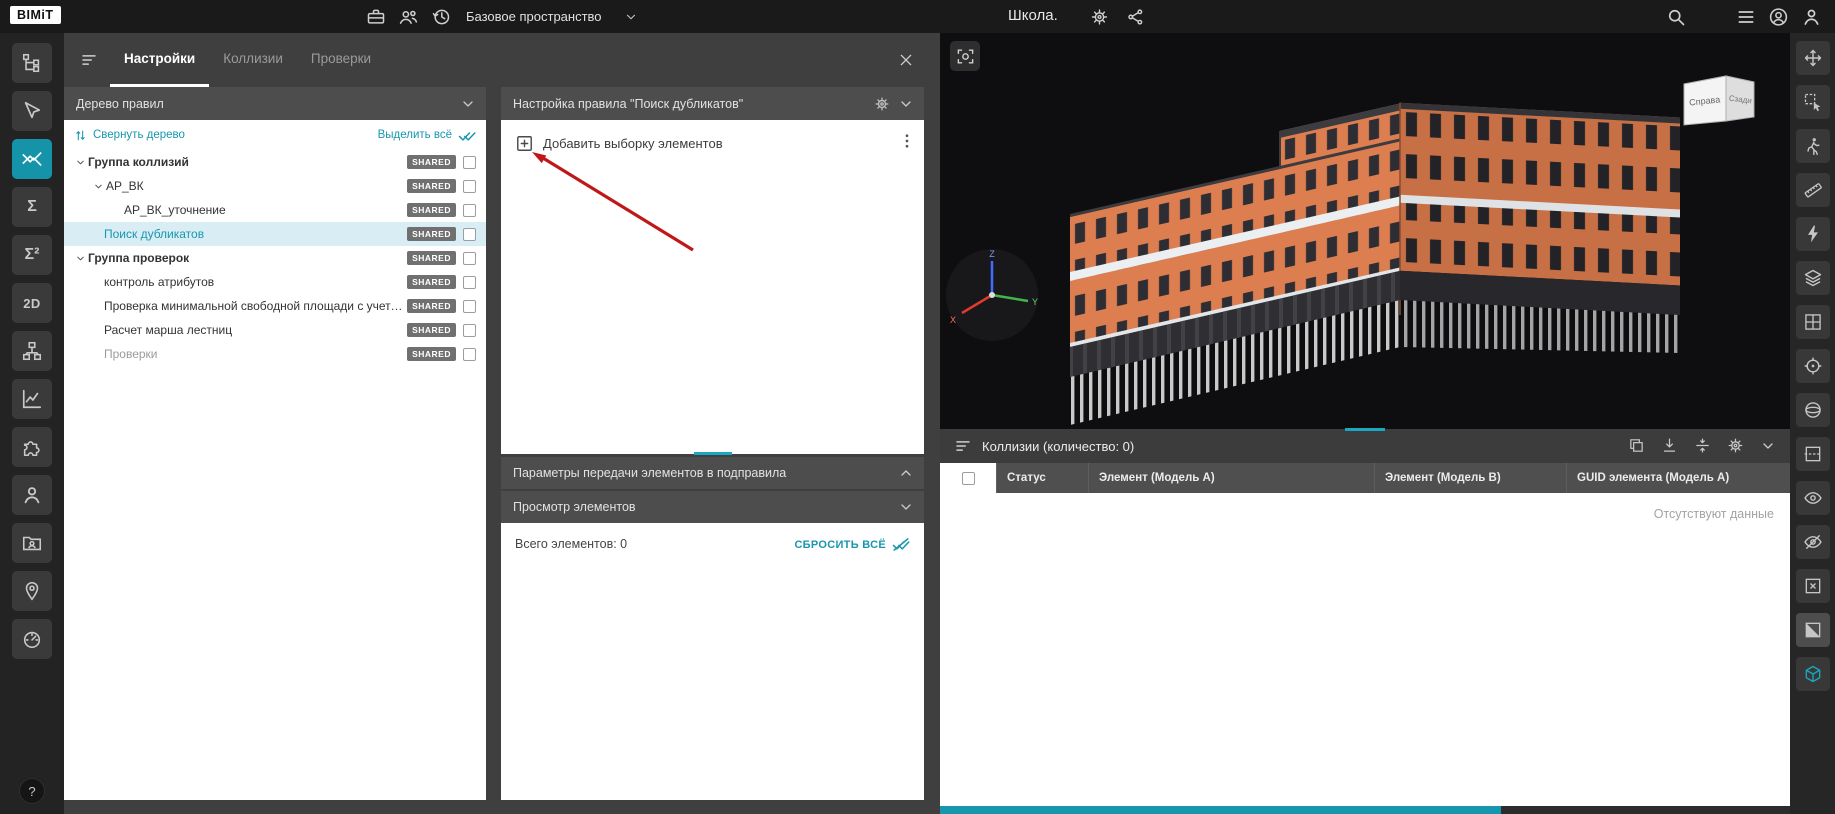 Image resolution: width=1835 pixels, height=814 pixels. What do you see at coordinates (275, 103) in the screenshot?
I see `rule-tree-header: Дерево правил` at bounding box center [275, 103].